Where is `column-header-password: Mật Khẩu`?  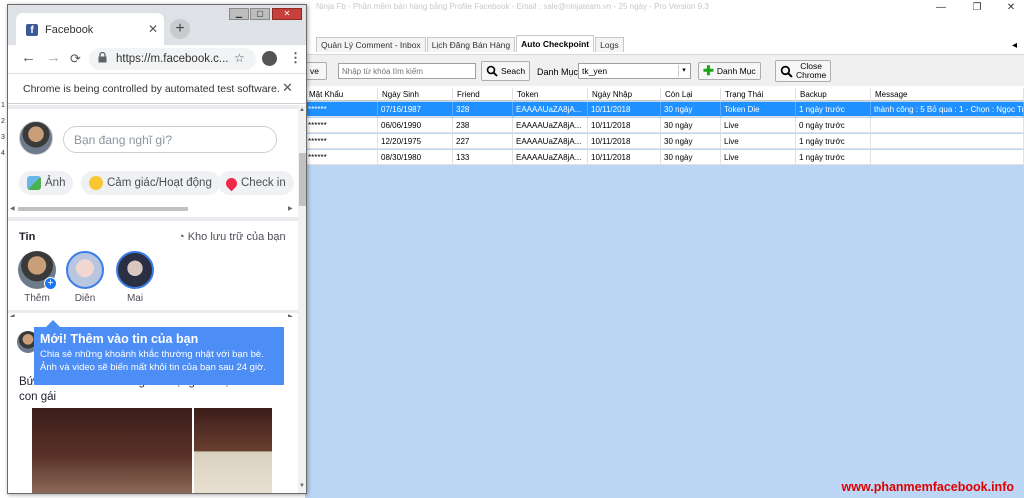
column-header-password: Mật Khẩu is located at coordinates (341, 94).